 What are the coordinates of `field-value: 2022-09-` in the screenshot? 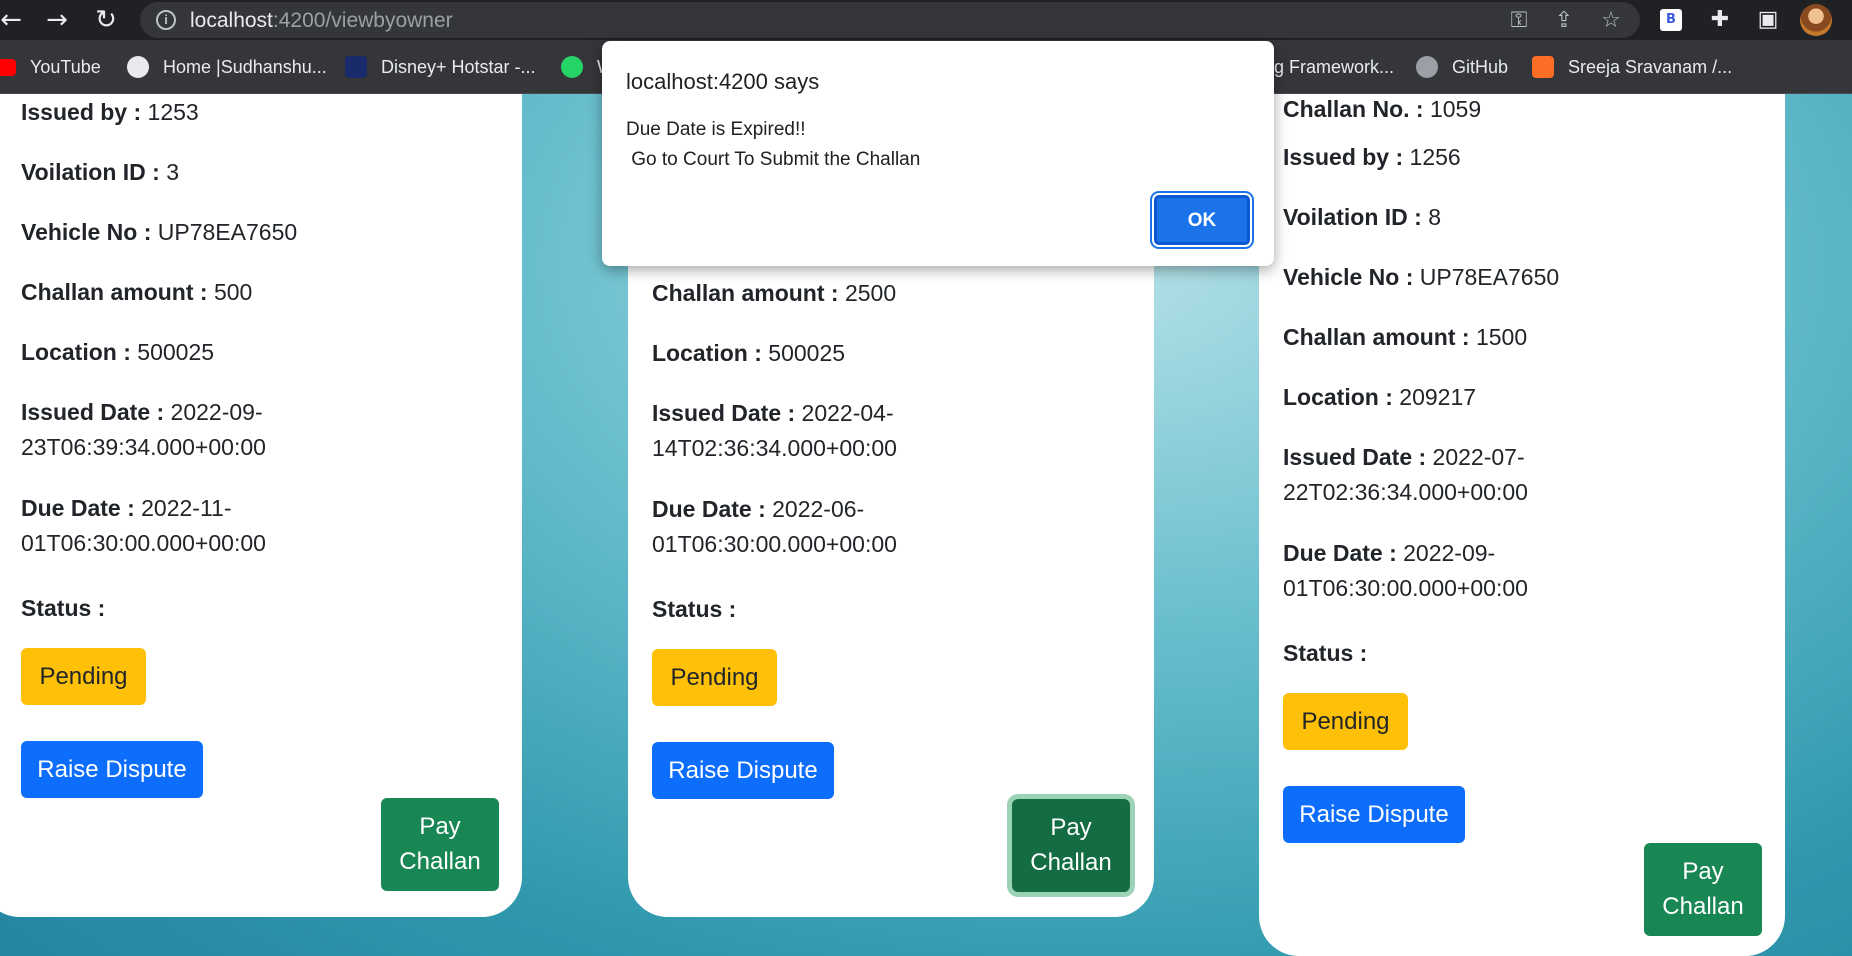 It's located at (1449, 553).